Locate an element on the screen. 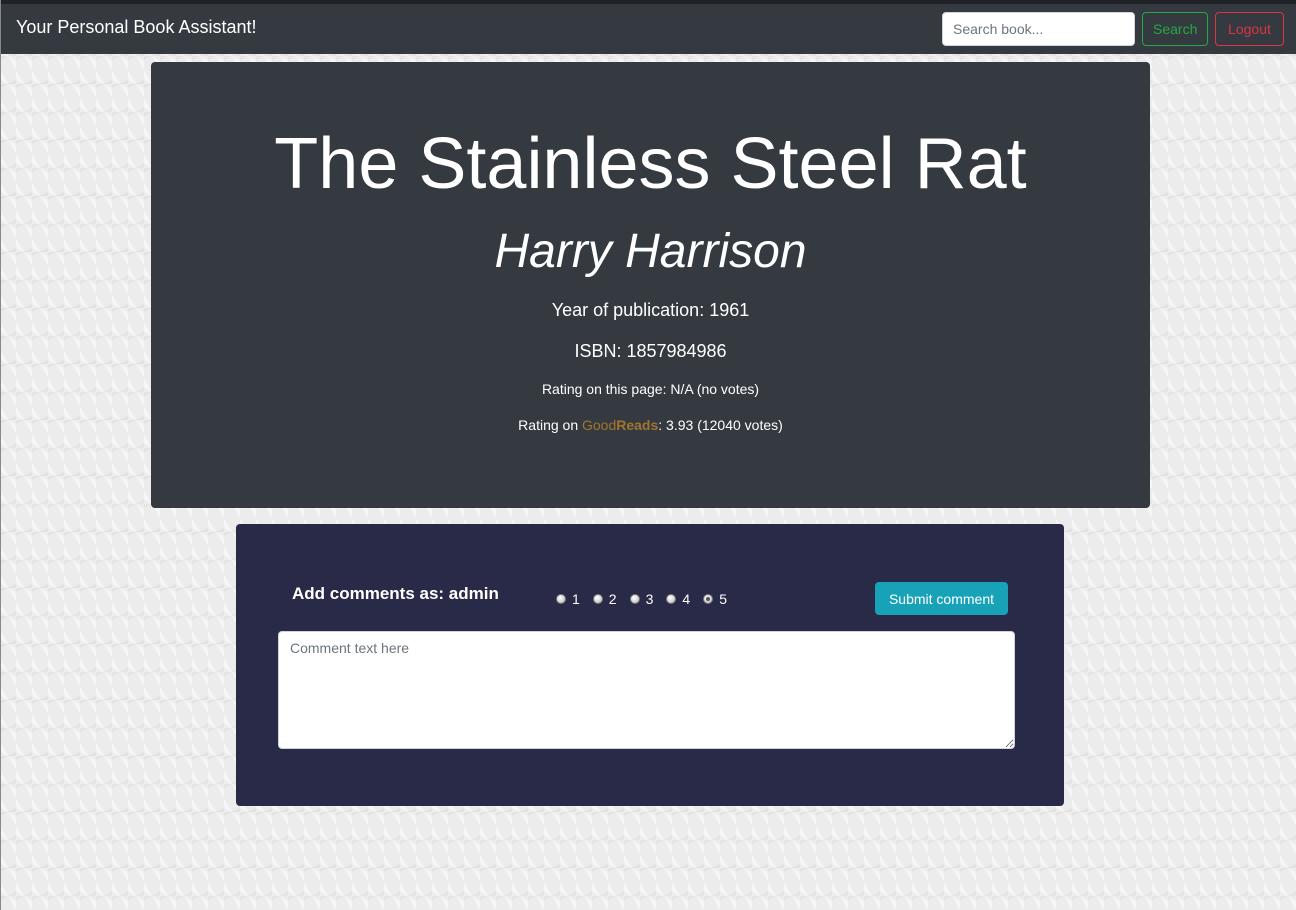 This screenshot has width=1296, height=910. goodreads-rating-value: : 3.93 (12040 votes) is located at coordinates (720, 425).